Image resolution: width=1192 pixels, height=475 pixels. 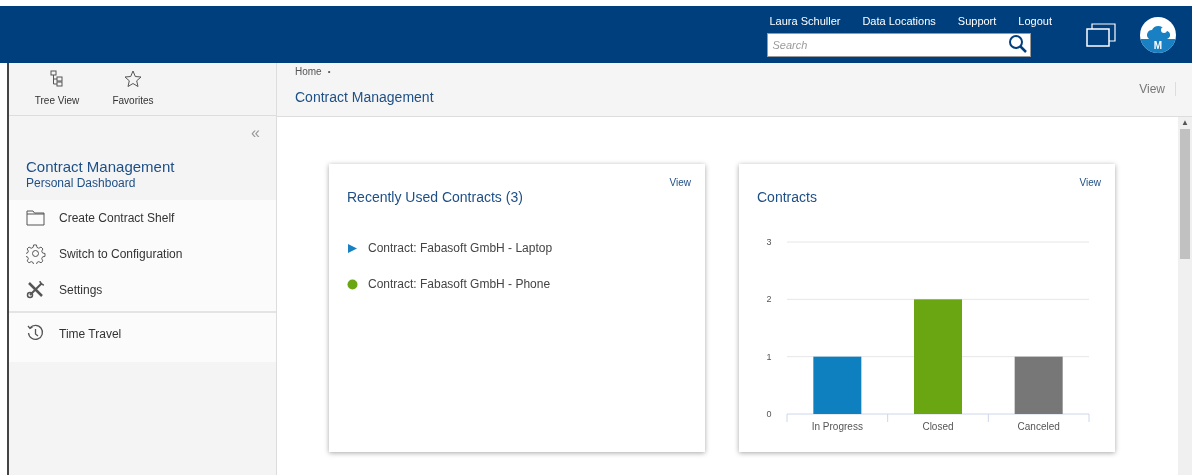 What do you see at coordinates (837, 426) in the screenshot?
I see `axis-category-label: In Progress` at bounding box center [837, 426].